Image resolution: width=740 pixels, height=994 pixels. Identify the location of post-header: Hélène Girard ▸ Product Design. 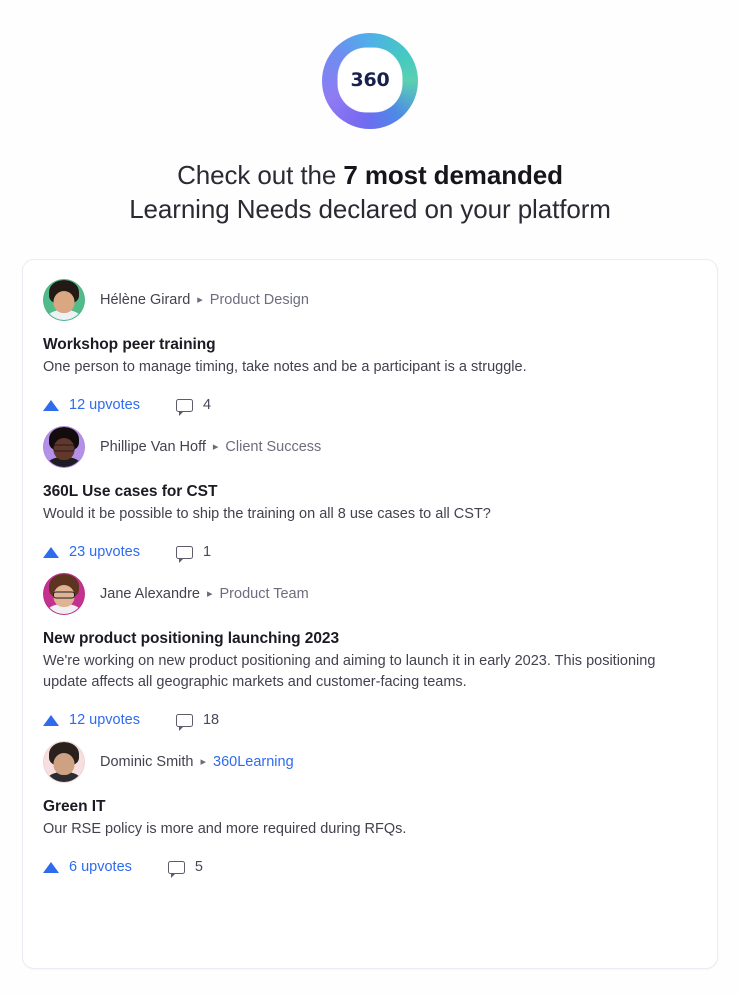
(370, 300).